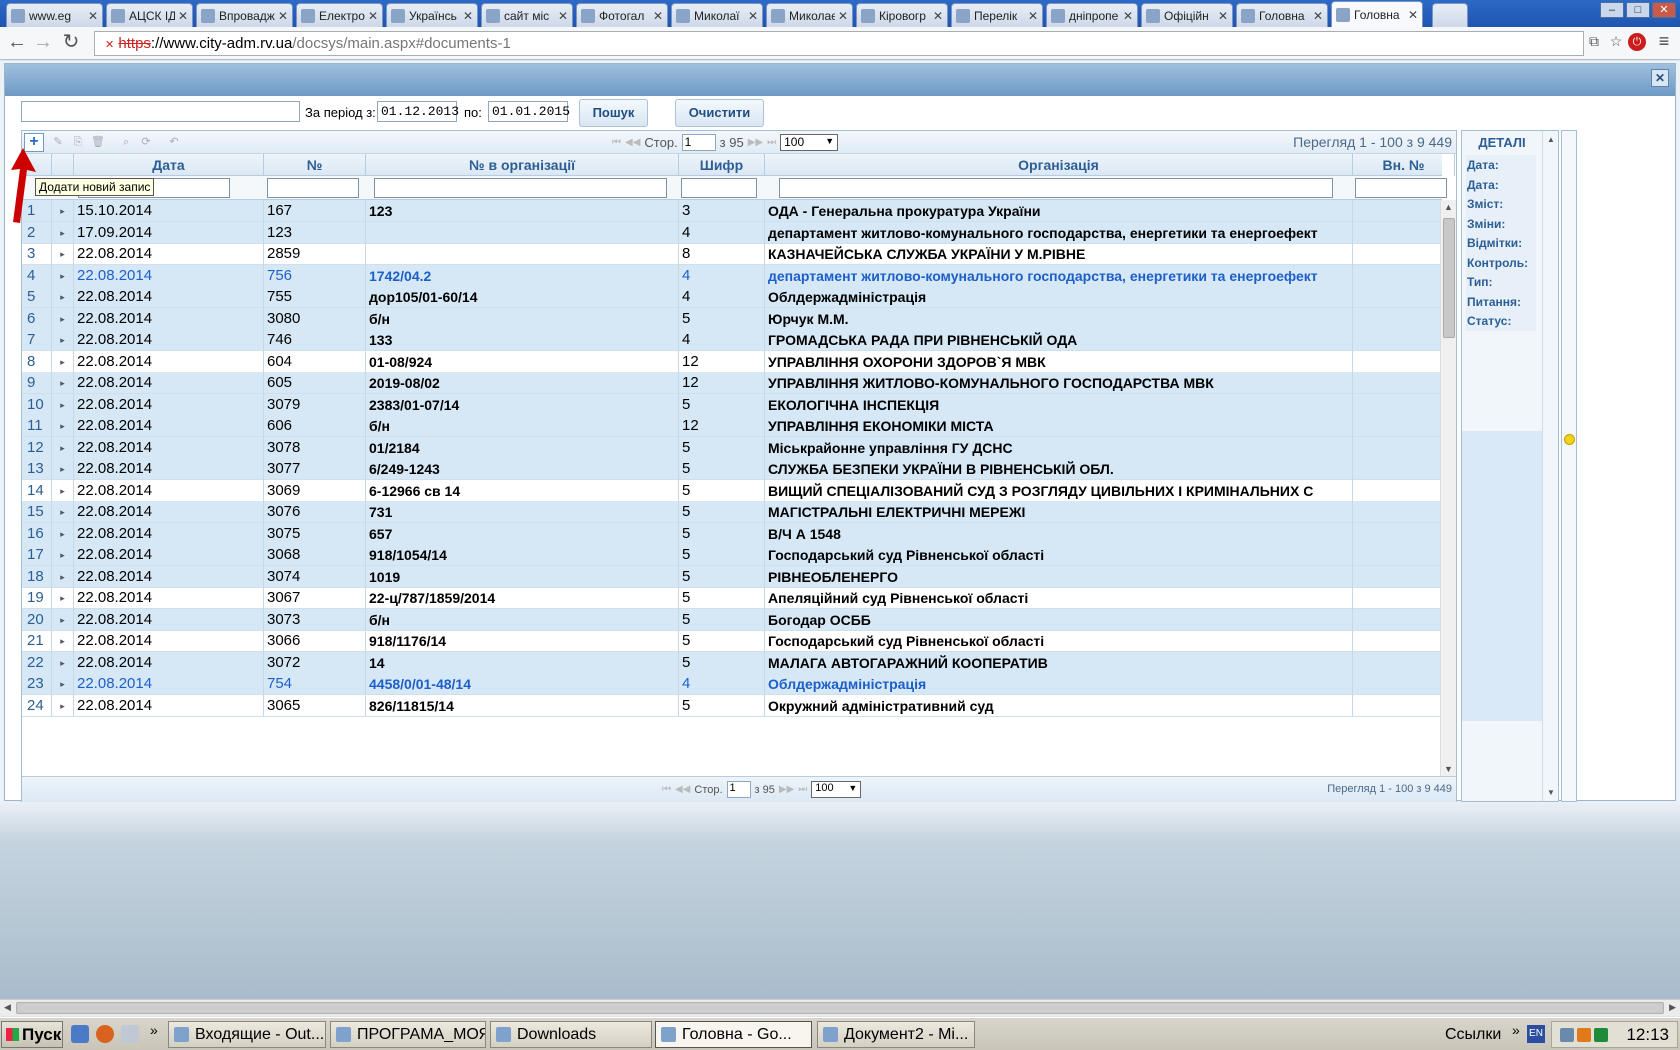 The height and width of the screenshot is (1050, 1680). What do you see at coordinates (1059, 165) in the screenshot?
I see `header-organization: Організація` at bounding box center [1059, 165].